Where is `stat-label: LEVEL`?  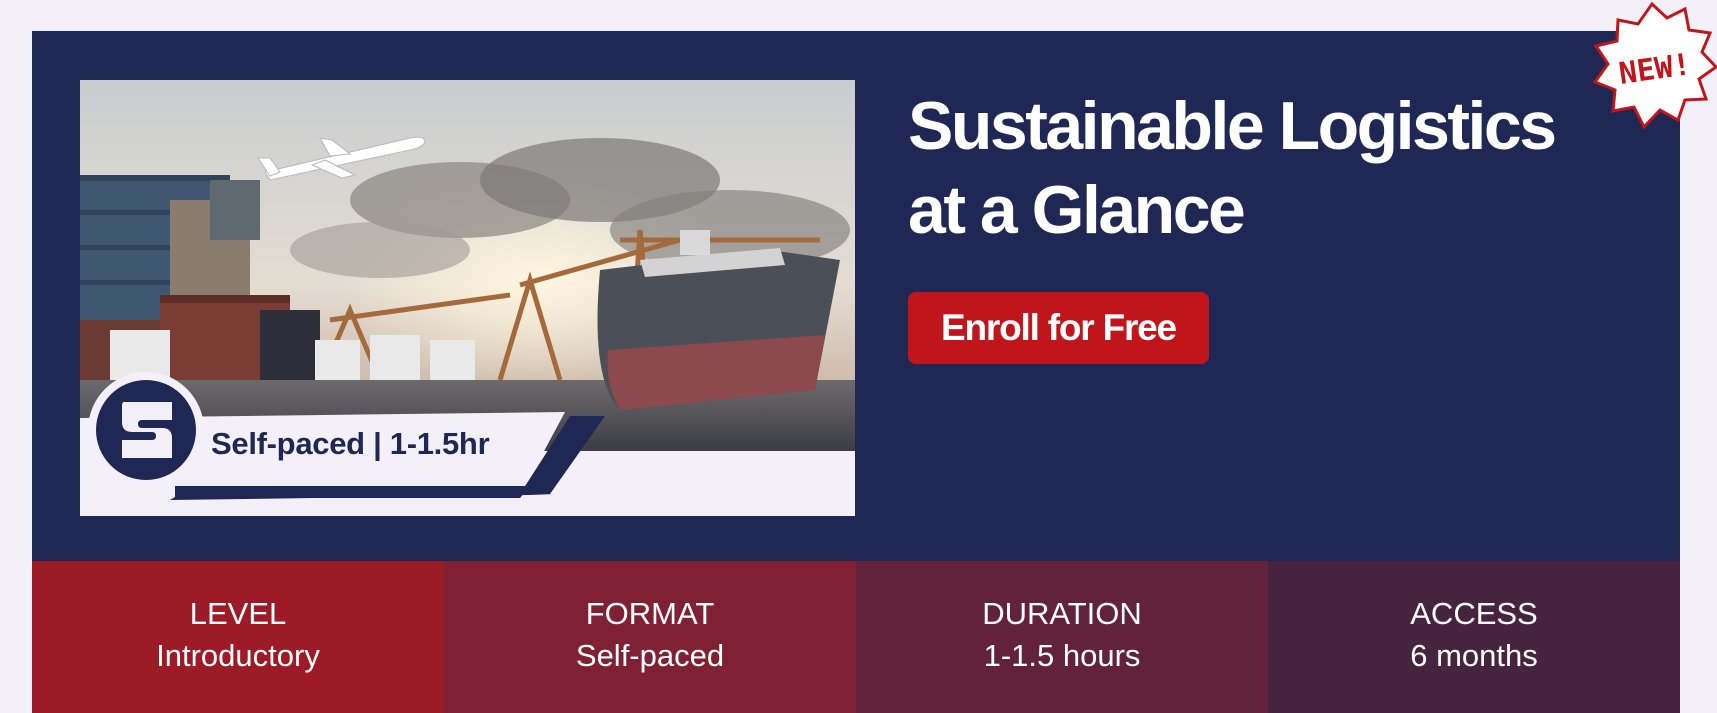 stat-label: LEVEL is located at coordinates (238, 613).